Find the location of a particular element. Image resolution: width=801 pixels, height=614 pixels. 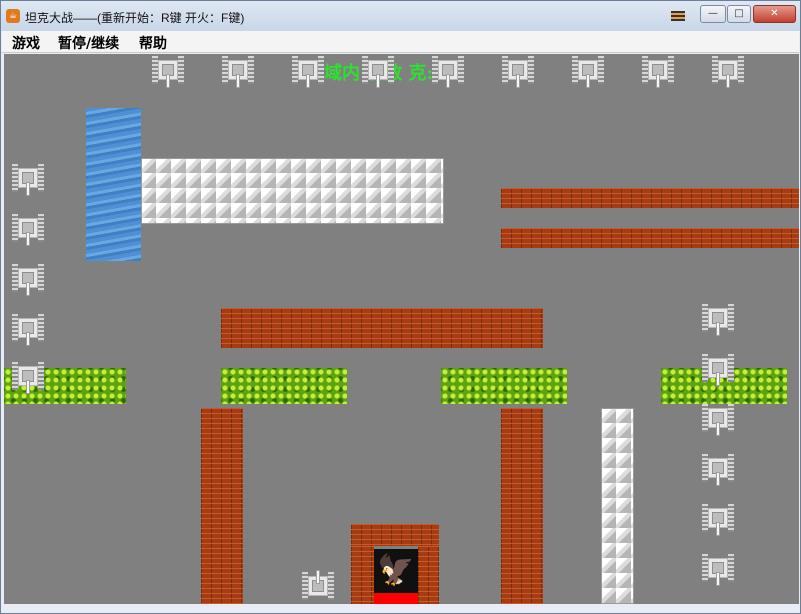

flag-icon is located at coordinates (678, 16).